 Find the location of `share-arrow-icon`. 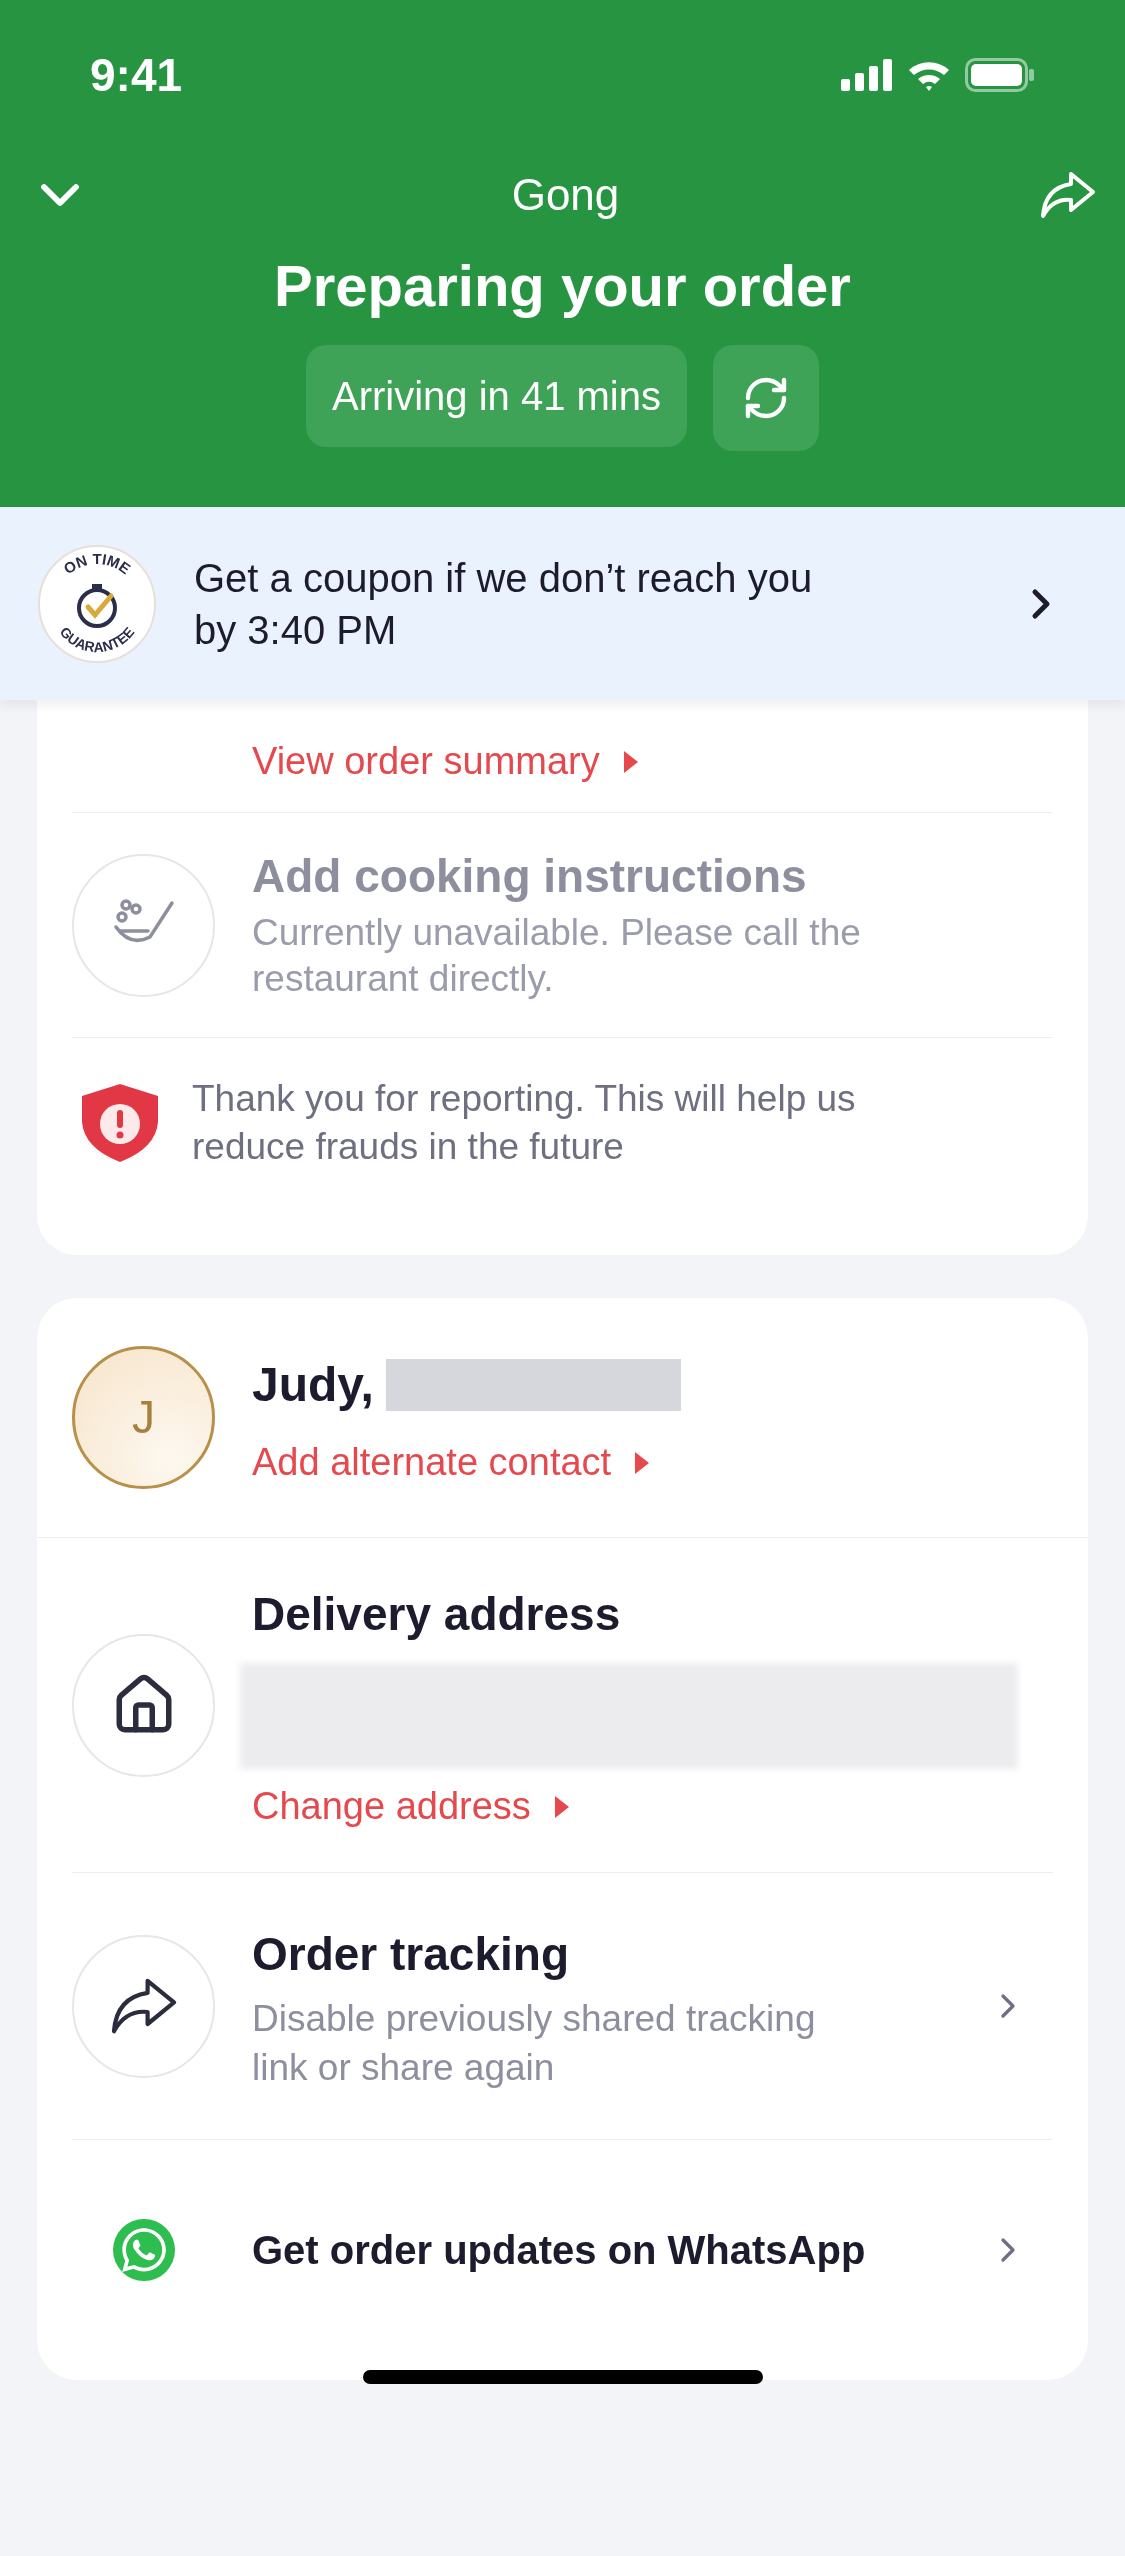

share-arrow-icon is located at coordinates (1068, 195).